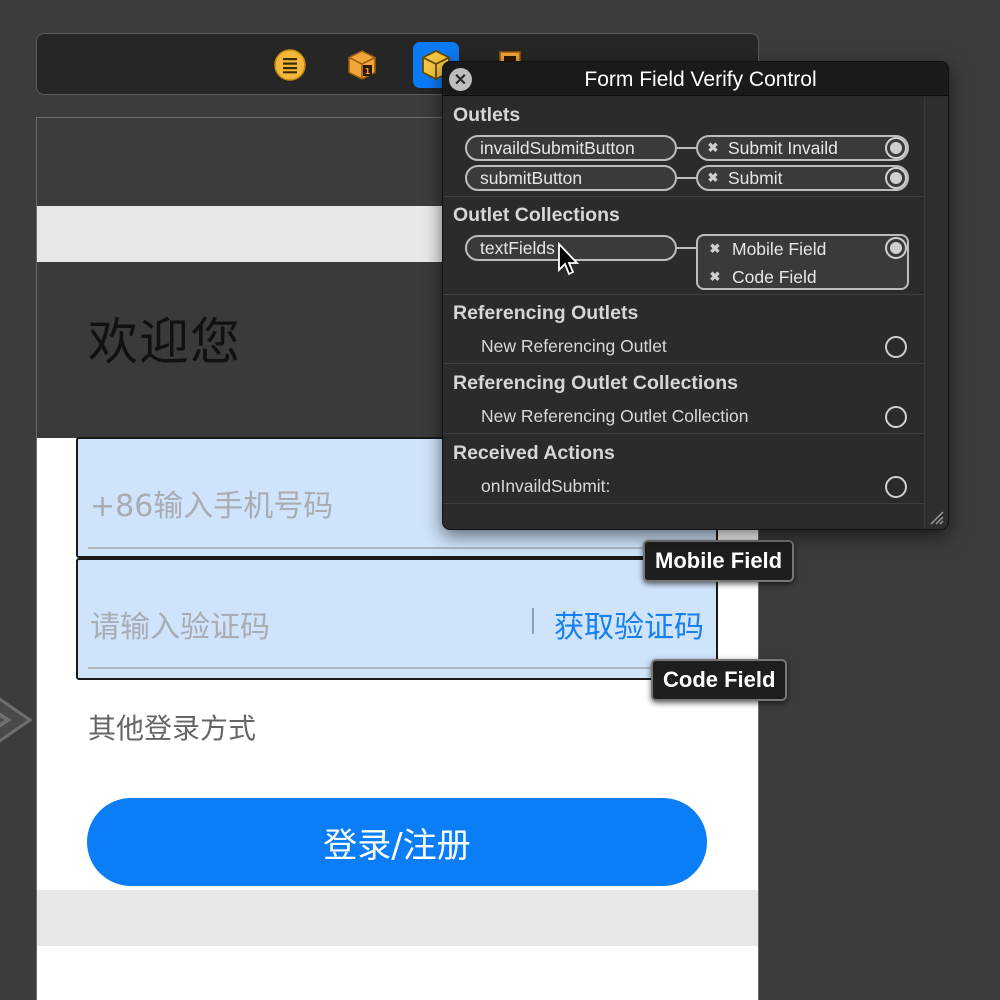  Describe the element at coordinates (16, 720) in the screenshot. I see `segue-arrow-icon` at that location.